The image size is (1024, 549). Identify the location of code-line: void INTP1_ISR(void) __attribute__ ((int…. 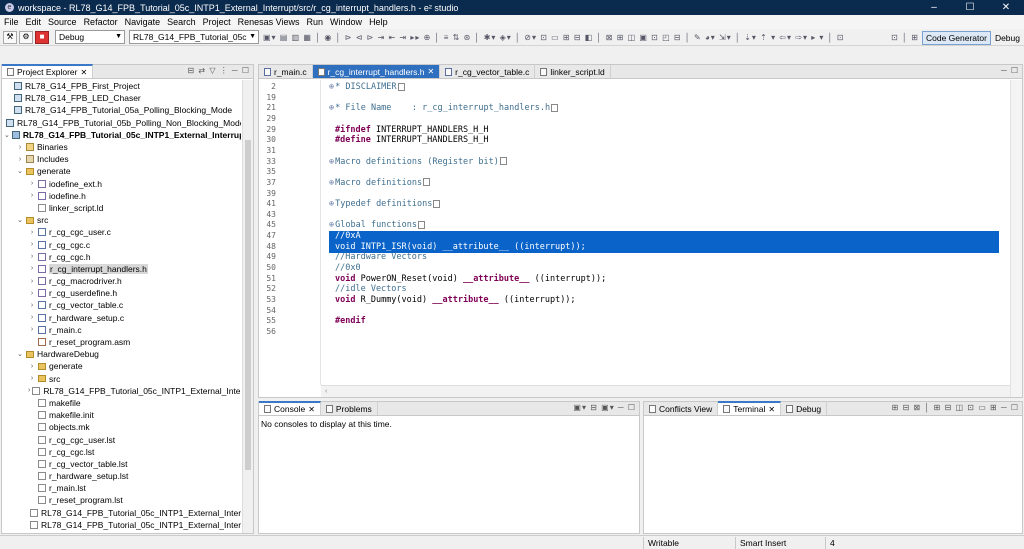
(664, 247).